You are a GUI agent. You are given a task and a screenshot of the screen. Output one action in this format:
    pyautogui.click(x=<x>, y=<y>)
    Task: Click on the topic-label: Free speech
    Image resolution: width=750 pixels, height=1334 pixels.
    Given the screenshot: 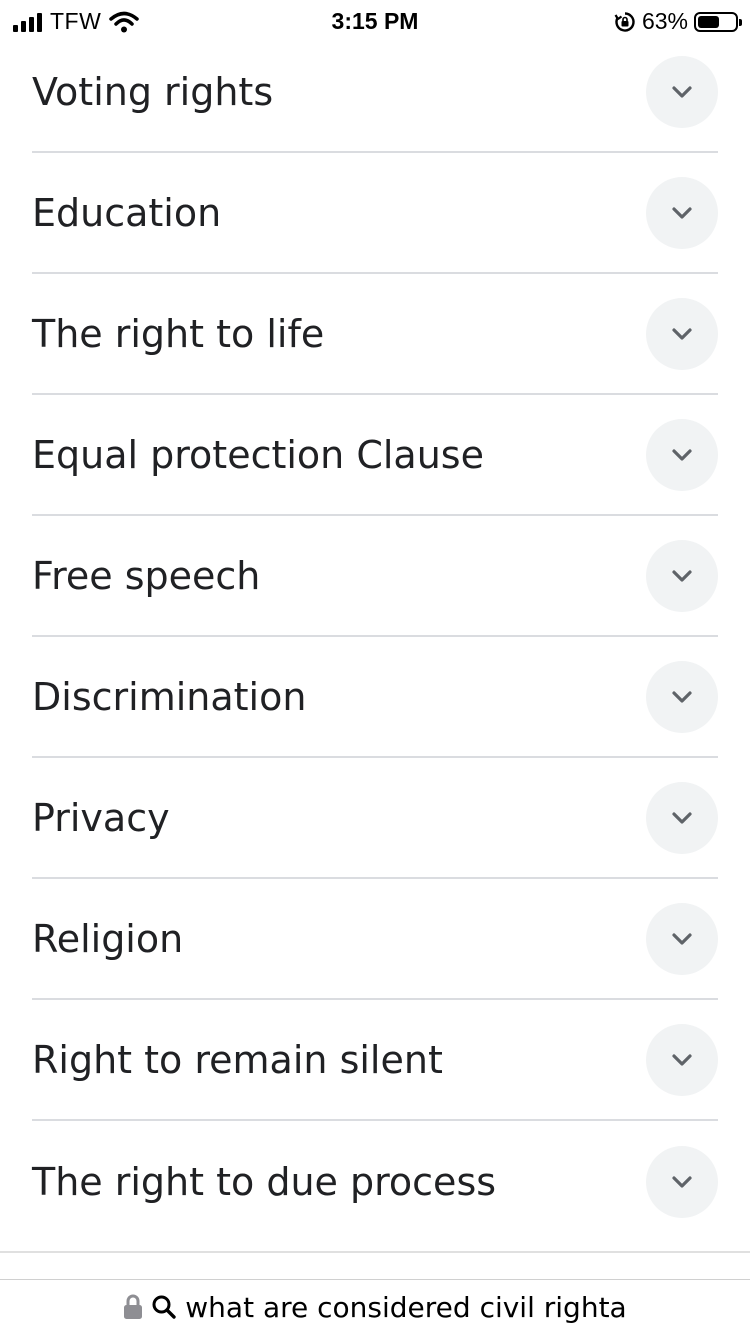 What is the action you would take?
    pyautogui.click(x=146, y=575)
    